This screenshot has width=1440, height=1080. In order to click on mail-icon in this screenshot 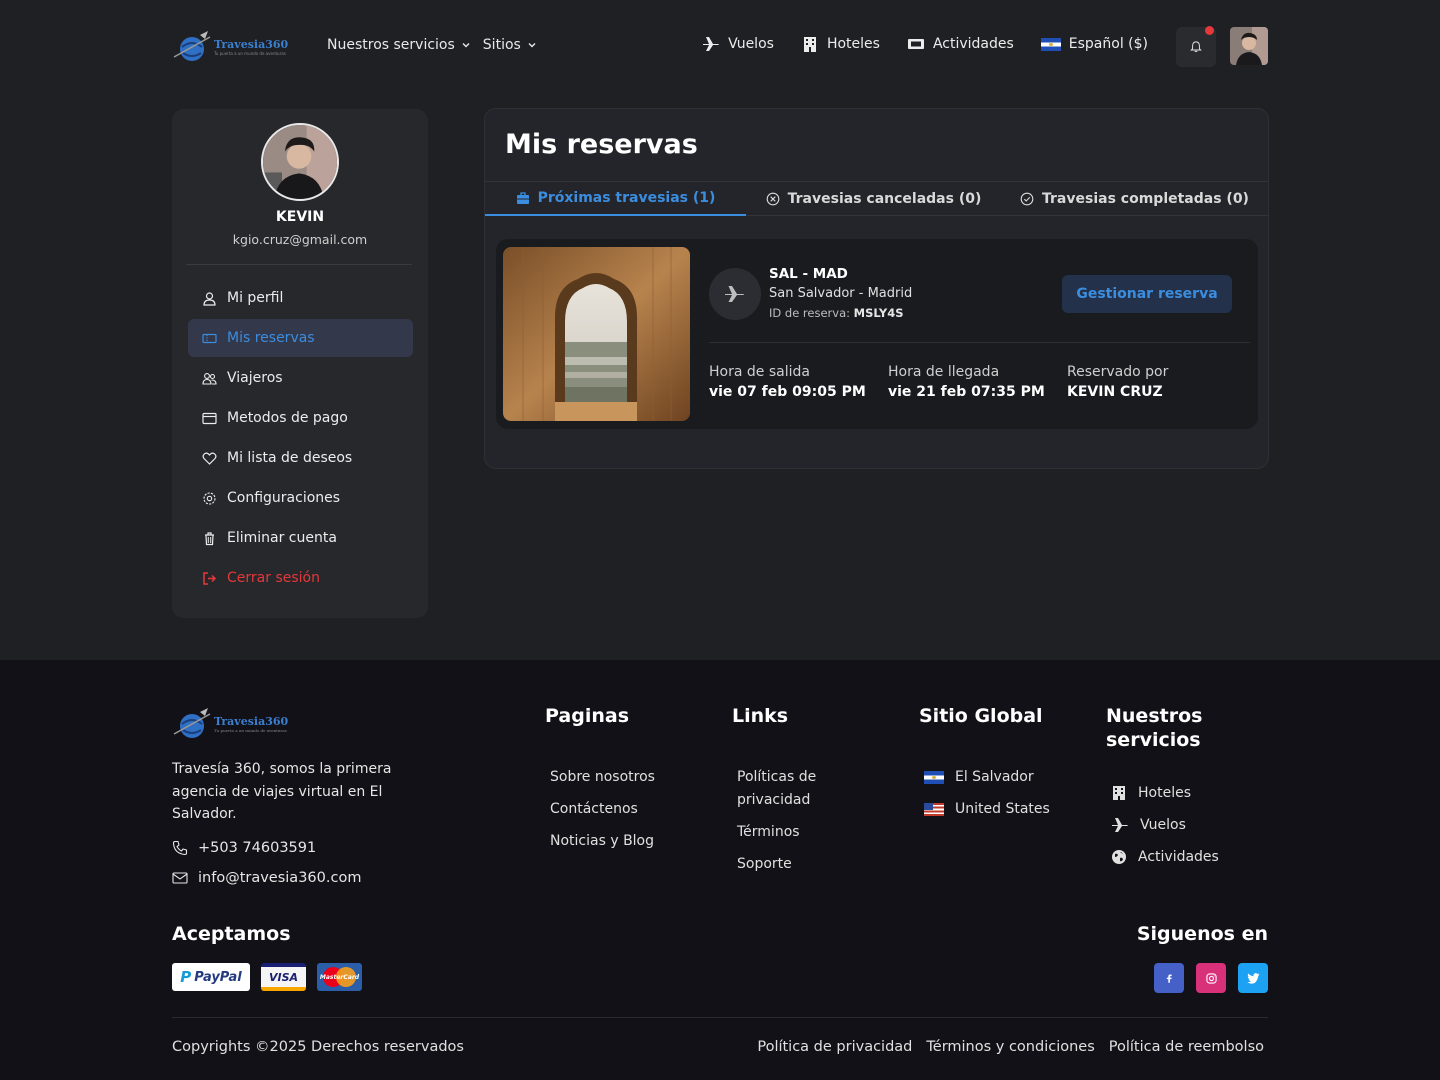, I will do `click(180, 878)`.